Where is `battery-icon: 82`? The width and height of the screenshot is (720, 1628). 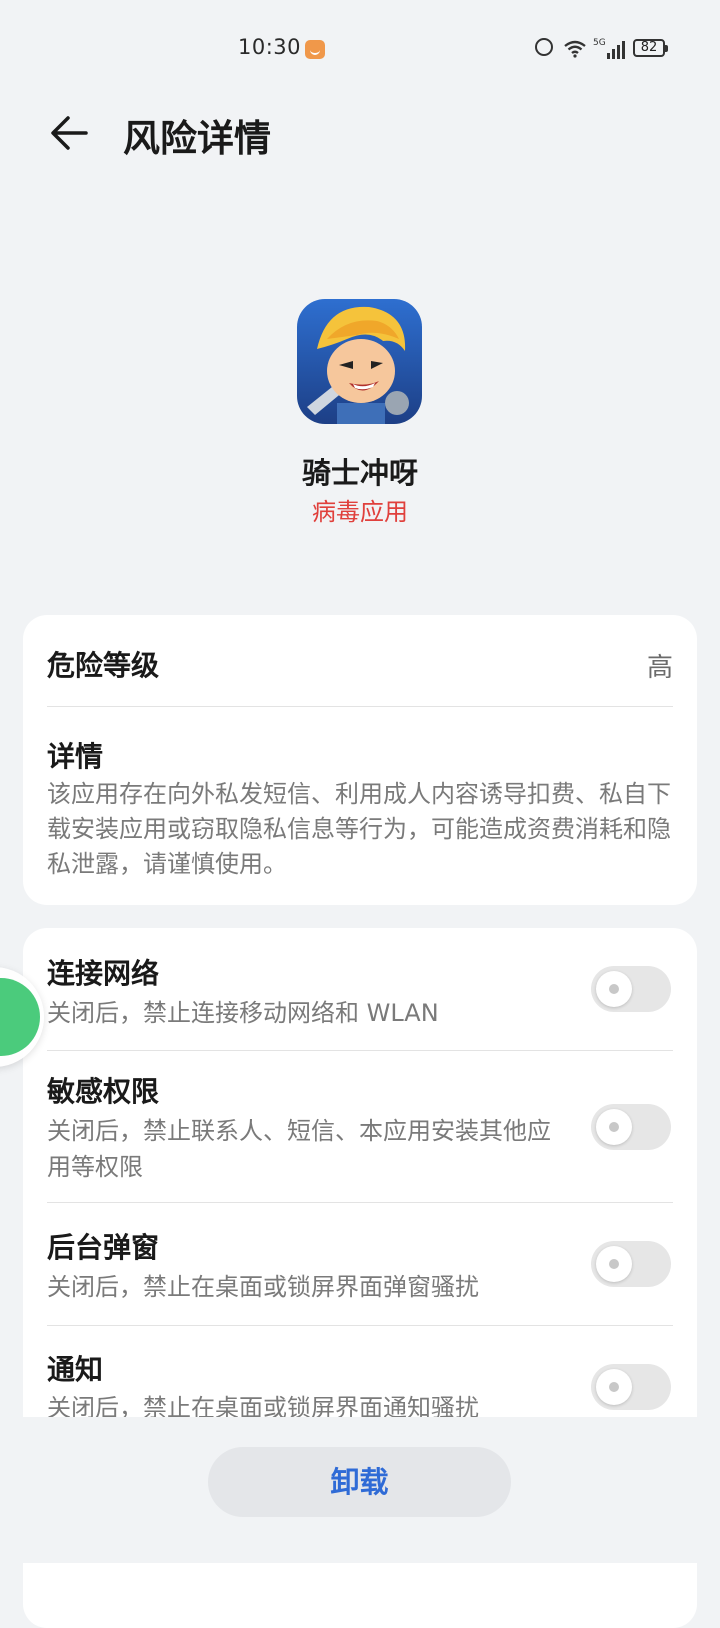
battery-icon: 82 is located at coordinates (650, 48).